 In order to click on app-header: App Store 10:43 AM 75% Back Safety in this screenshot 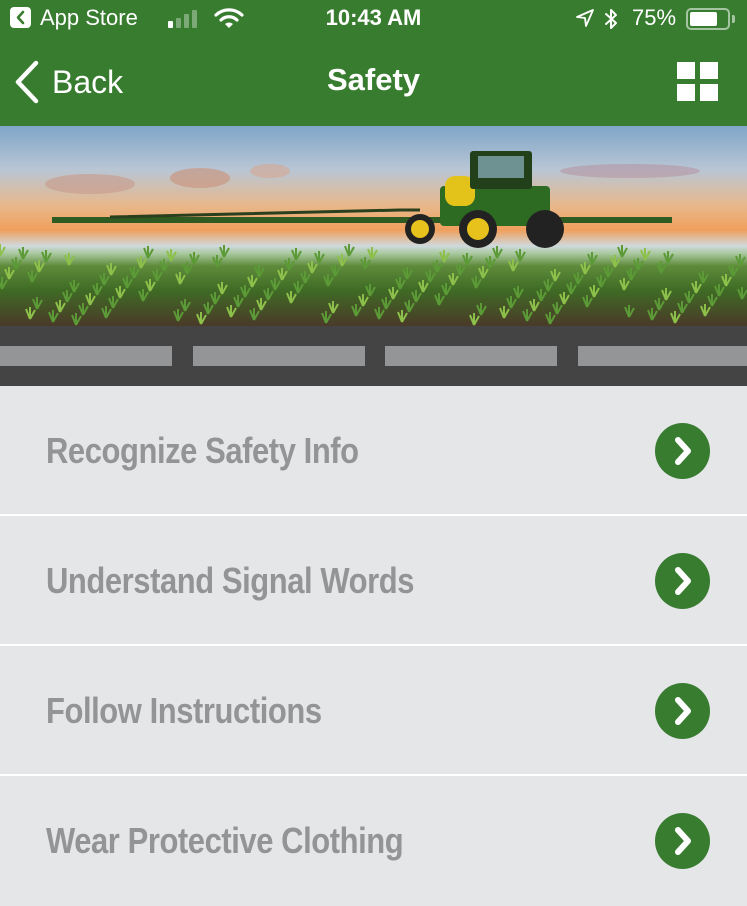, I will do `click(373, 63)`.